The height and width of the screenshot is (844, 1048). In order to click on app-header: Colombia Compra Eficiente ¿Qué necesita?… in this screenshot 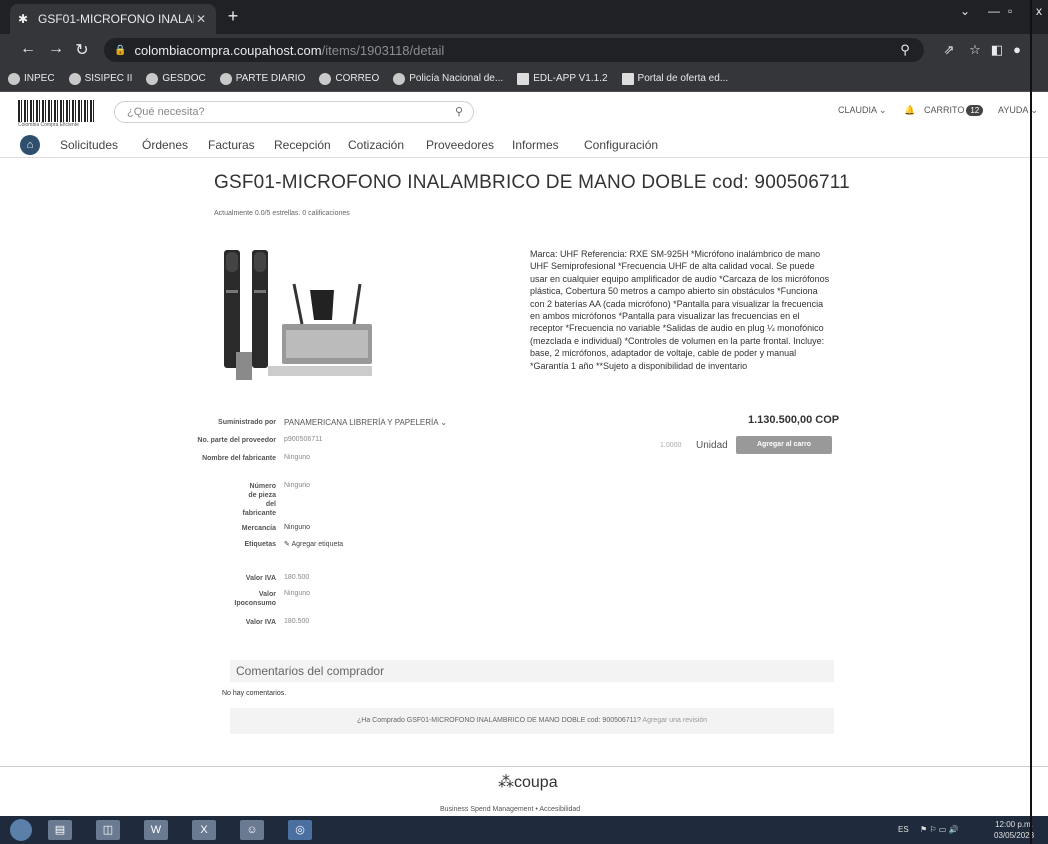, I will do `click(524, 112)`.